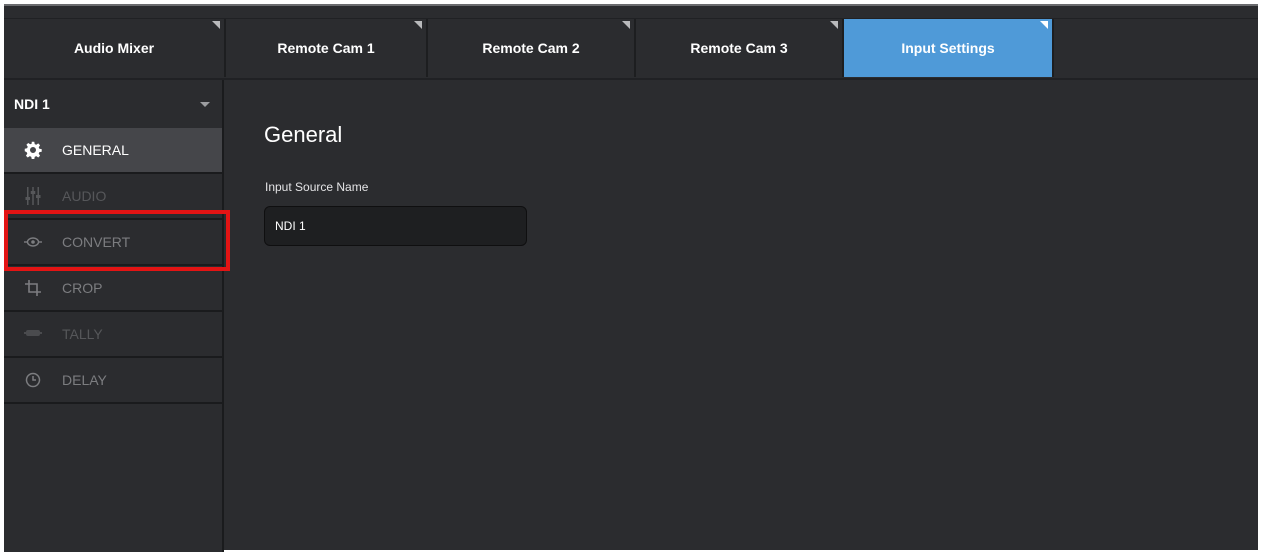 This screenshot has width=1261, height=552. I want to click on tab-label: Input Settings, so click(948, 48).